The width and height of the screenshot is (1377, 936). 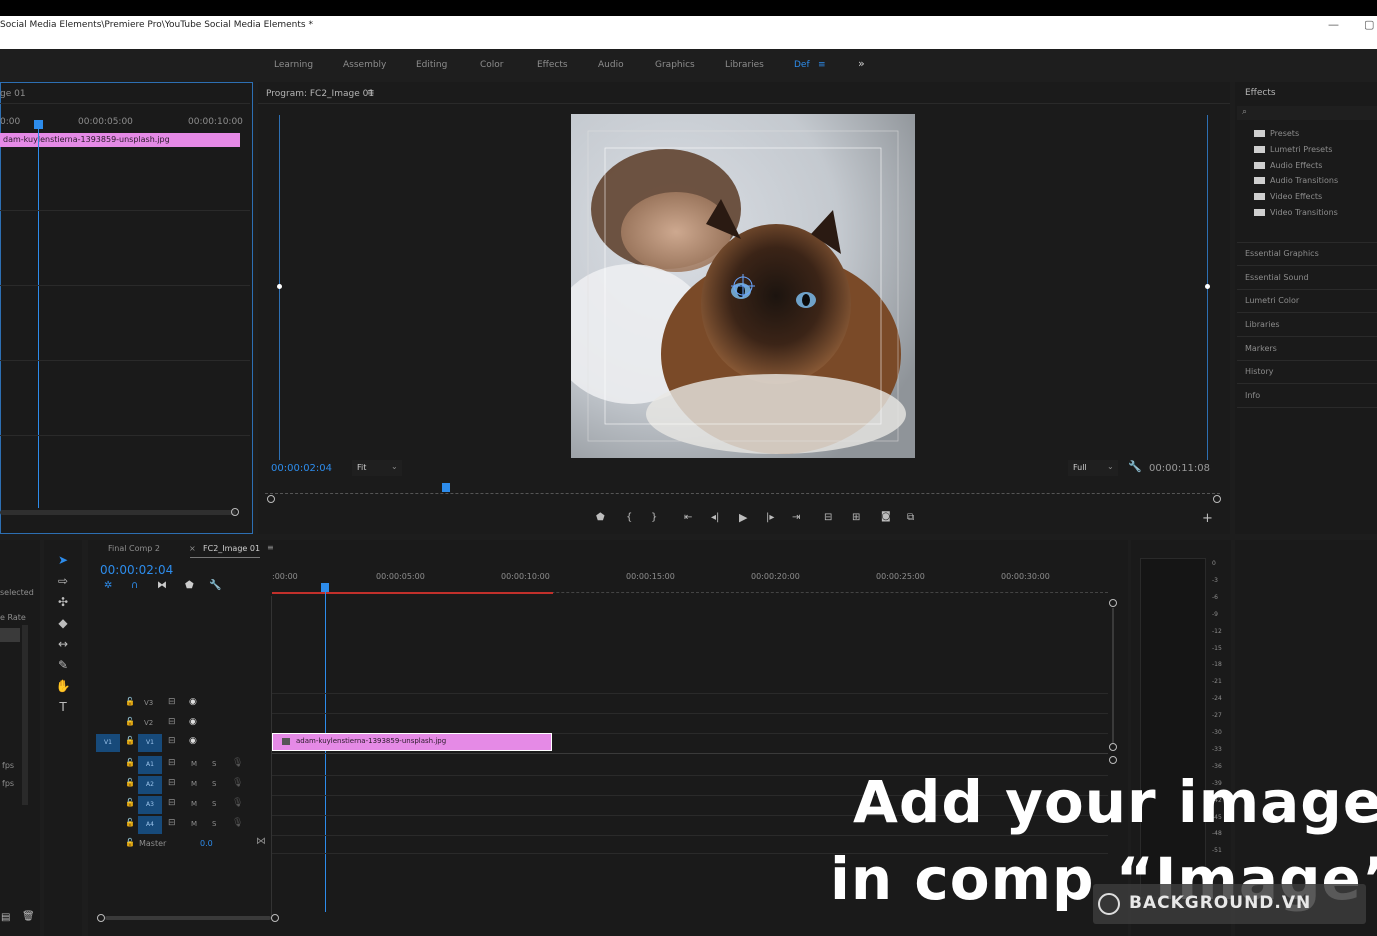 What do you see at coordinates (412, 593) in the screenshot?
I see `work-area-bar` at bounding box center [412, 593].